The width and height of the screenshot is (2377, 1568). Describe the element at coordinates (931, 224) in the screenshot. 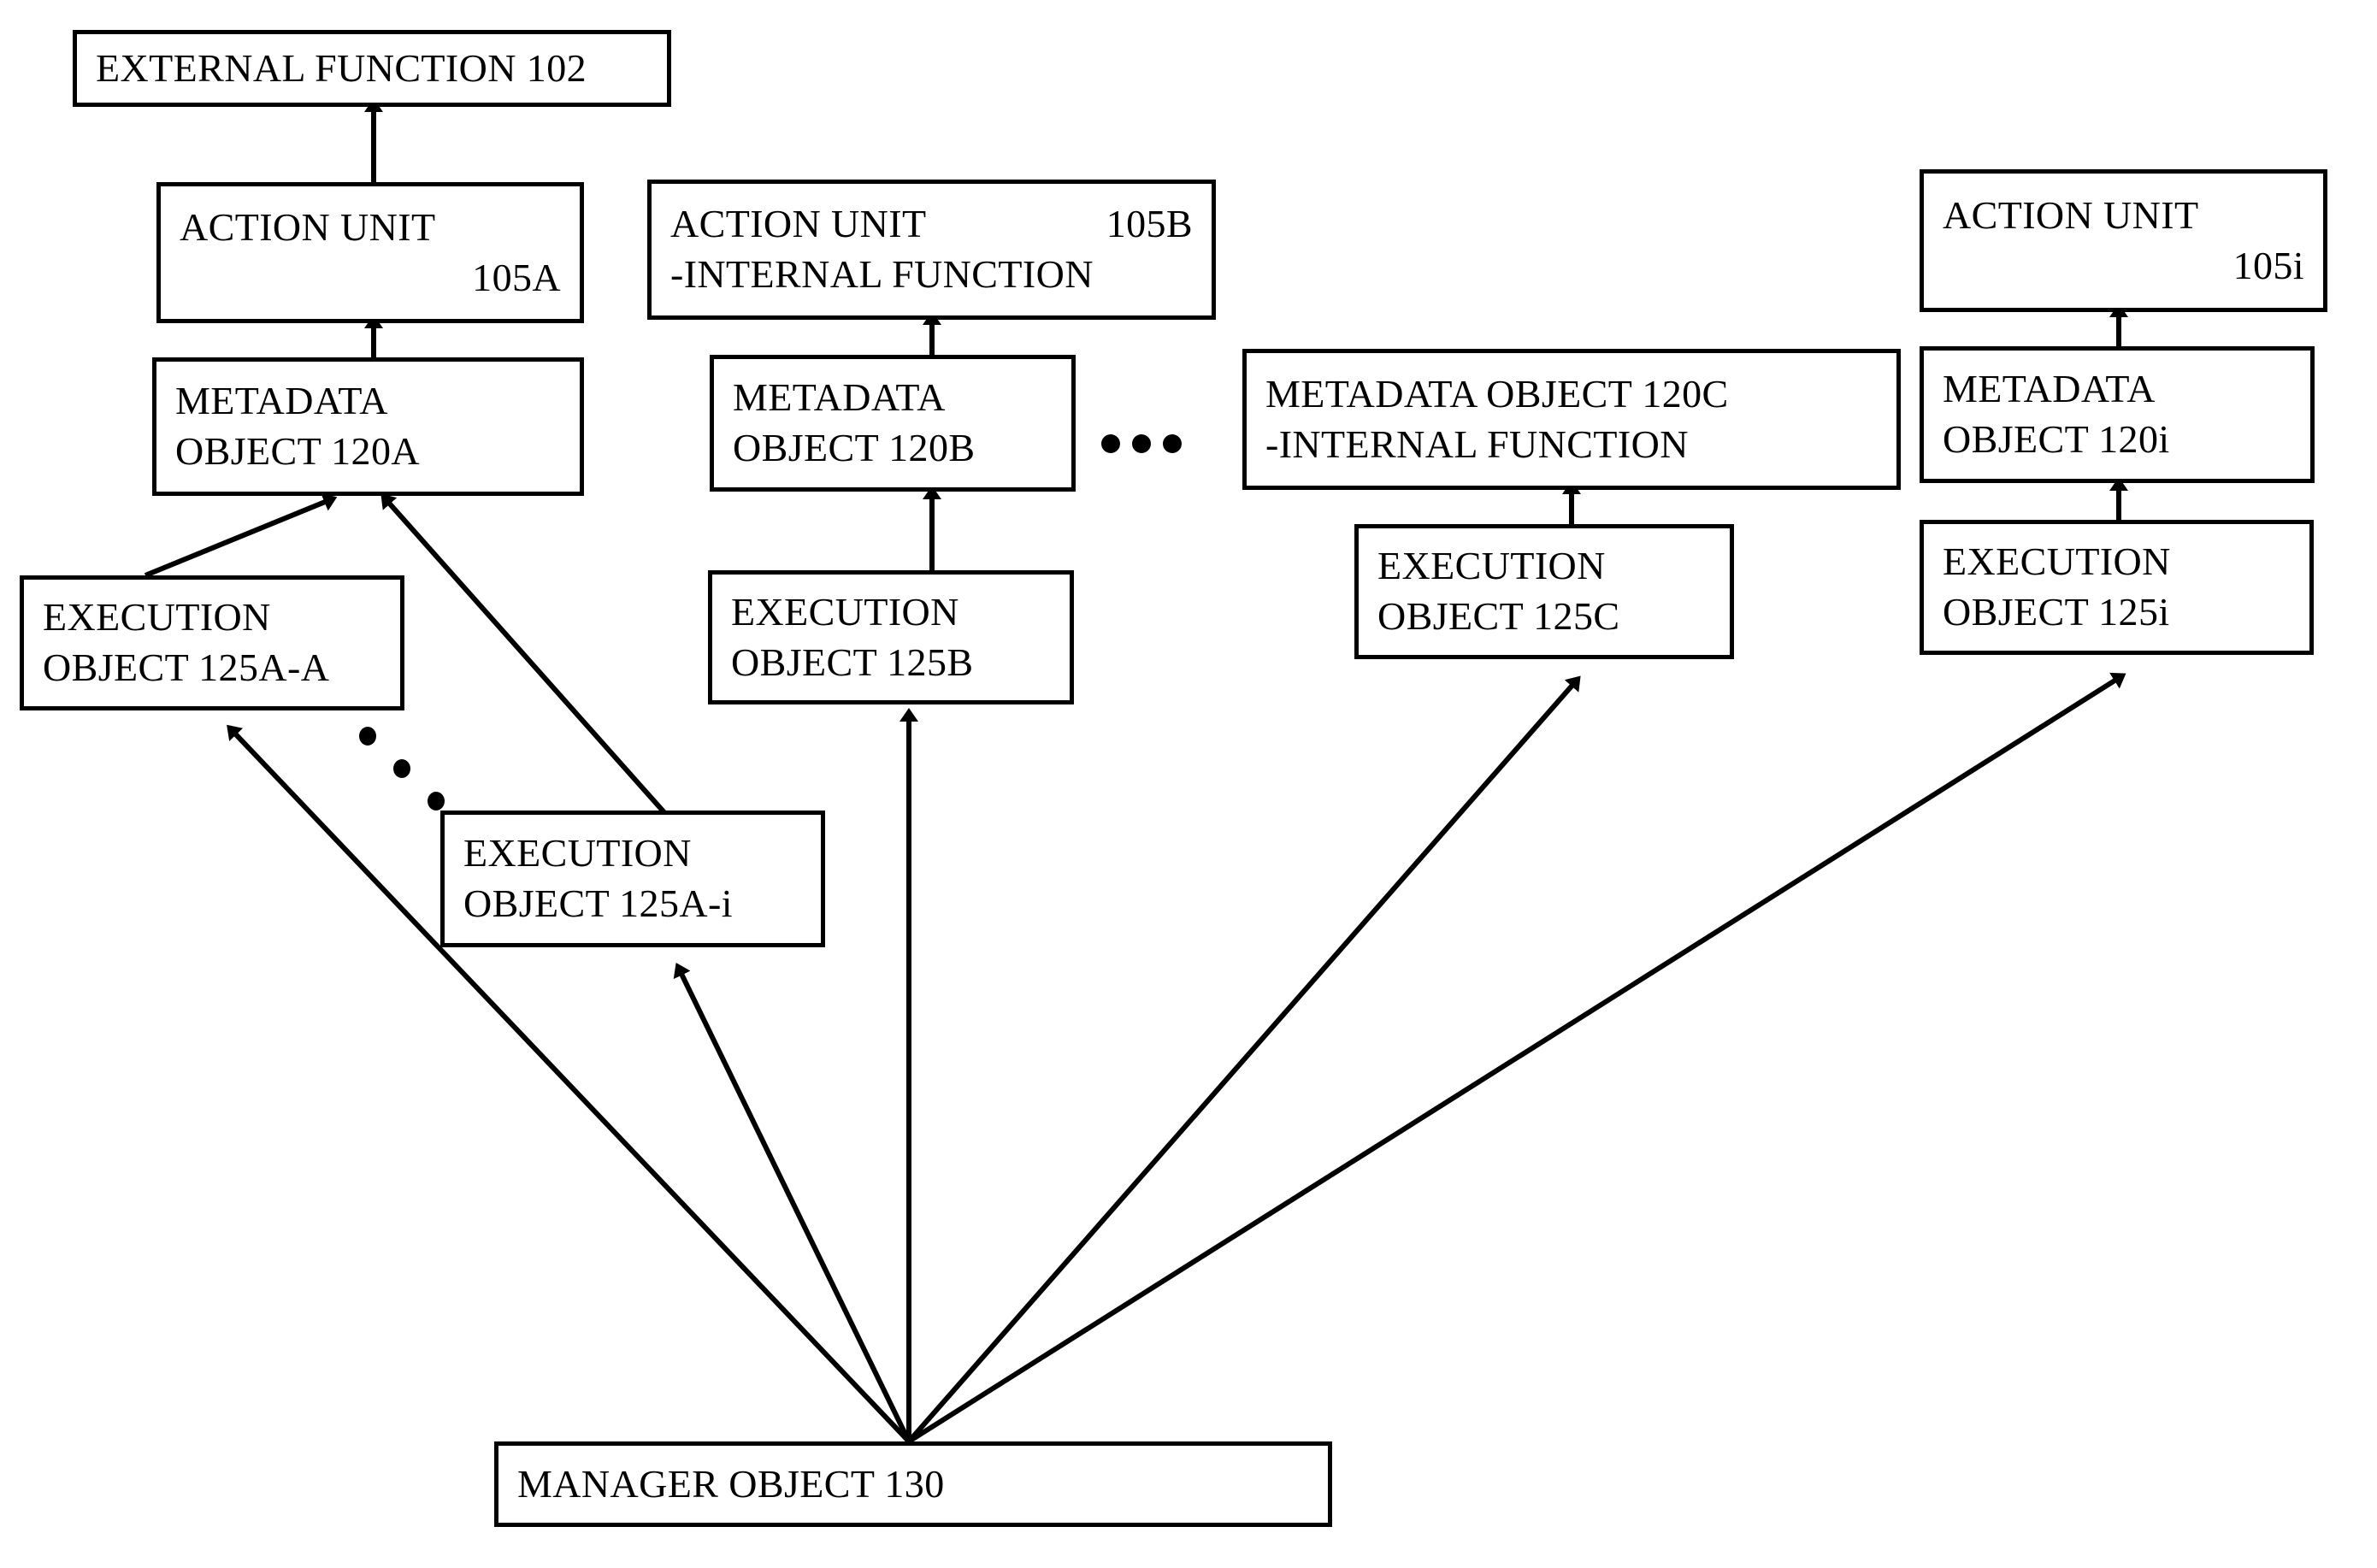

I see `action-unit-b-header: ACTION UNIT 105B` at that location.